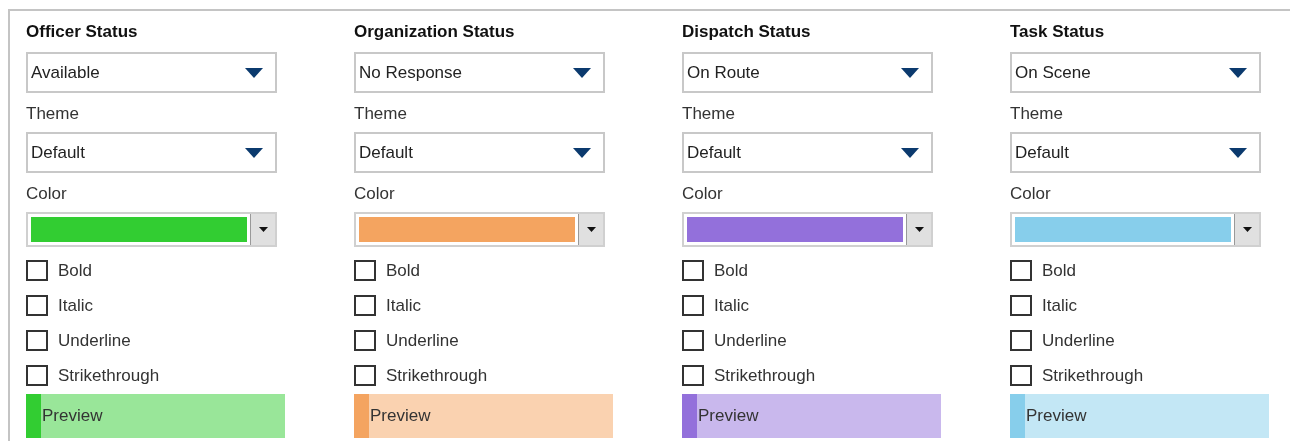 The width and height of the screenshot is (1290, 441). What do you see at coordinates (1058, 32) in the screenshot?
I see `section-title: Task Status` at bounding box center [1058, 32].